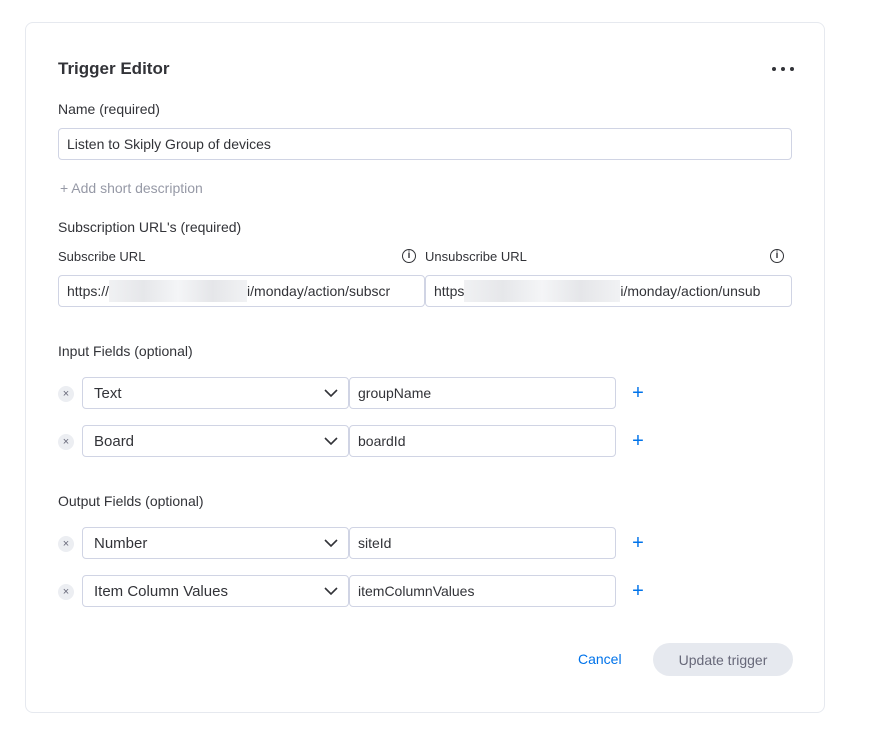 This screenshot has height=738, width=876. What do you see at coordinates (109, 109) in the screenshot?
I see `name-label: Name (required)` at bounding box center [109, 109].